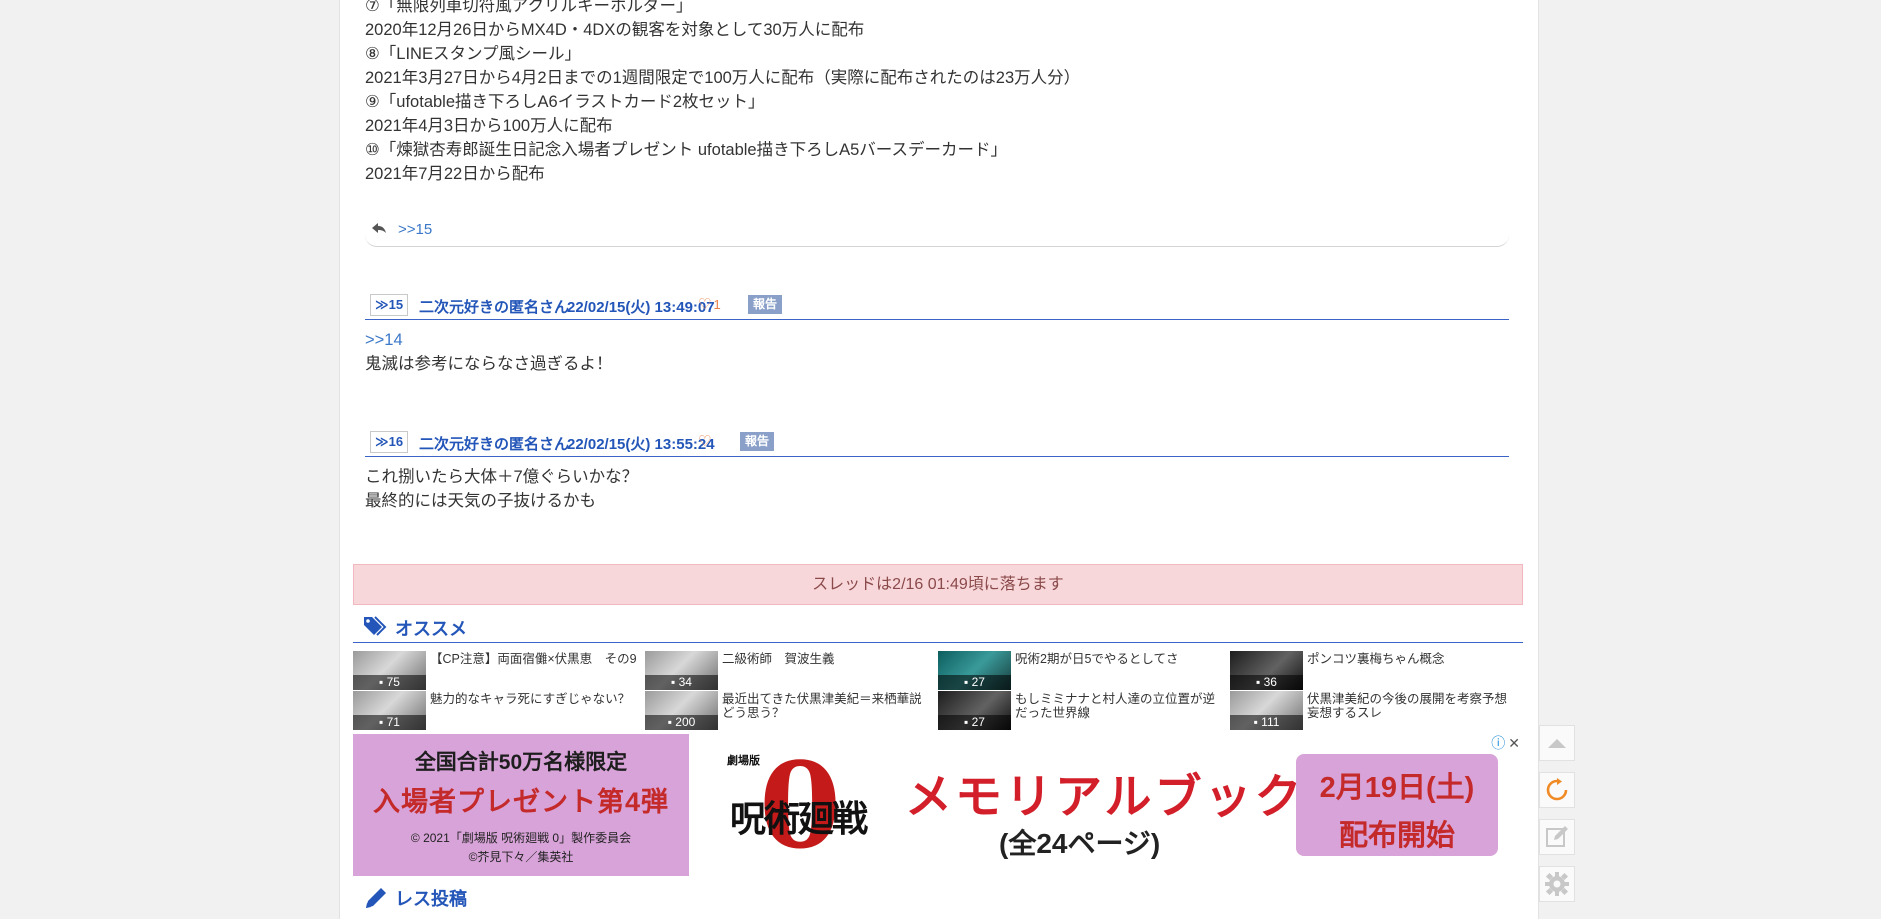 This screenshot has height=919, width=1881. Describe the element at coordinates (938, 627) in the screenshot. I see `recommend-heading: オススメ` at that location.